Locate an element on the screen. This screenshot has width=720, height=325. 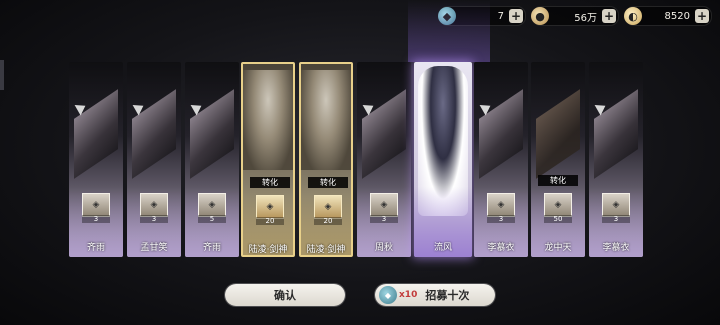
hero-name: 周秋 is located at coordinates (383, 248).